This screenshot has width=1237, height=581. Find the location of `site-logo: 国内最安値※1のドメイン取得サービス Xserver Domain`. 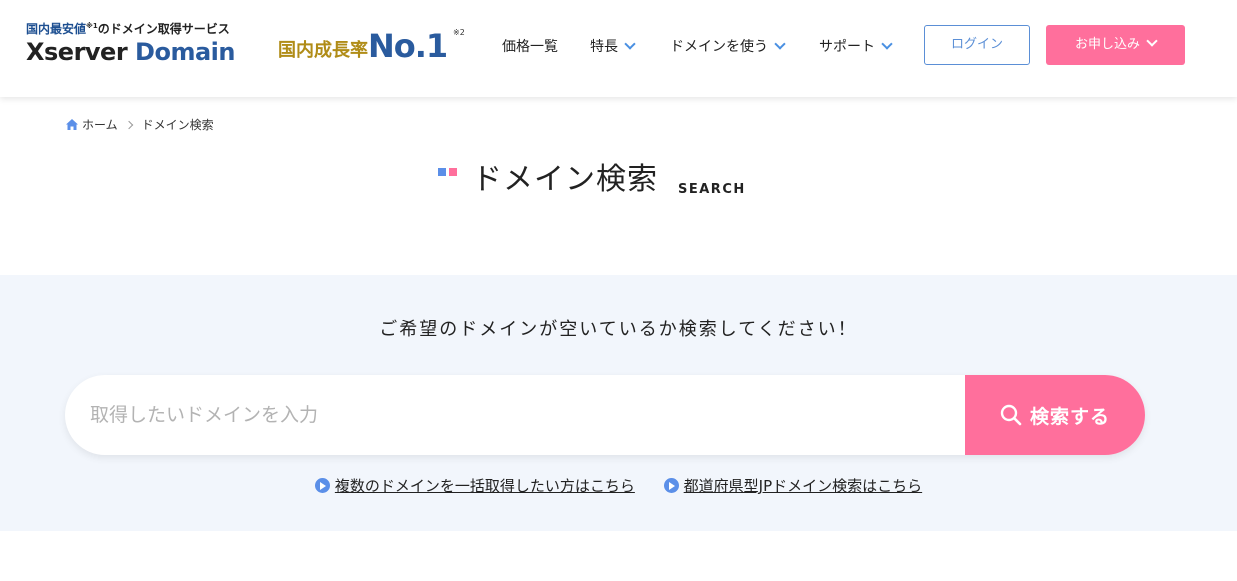

site-logo: 国内最安値※1のドメイン取得サービス Xserver Domain is located at coordinates (130, 43).